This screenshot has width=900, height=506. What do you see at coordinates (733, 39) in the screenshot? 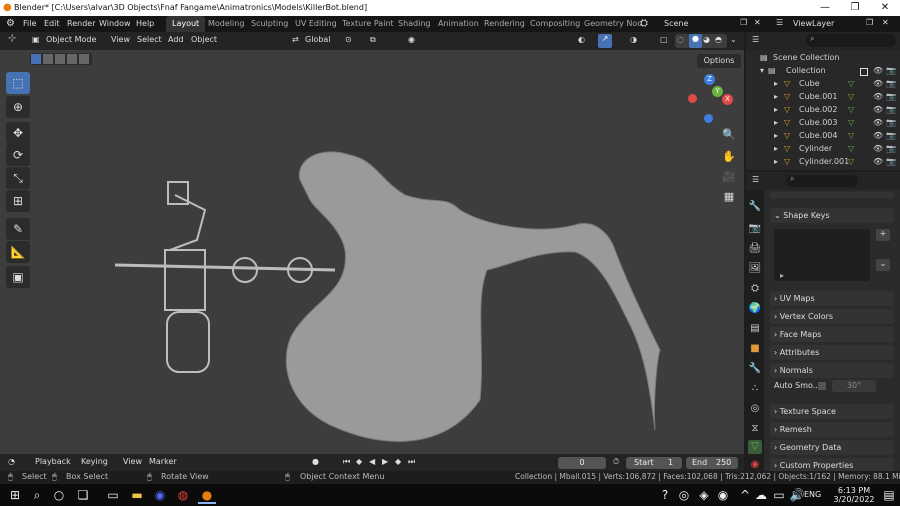
I see `shading-options-icon: ⌄` at bounding box center [733, 39].